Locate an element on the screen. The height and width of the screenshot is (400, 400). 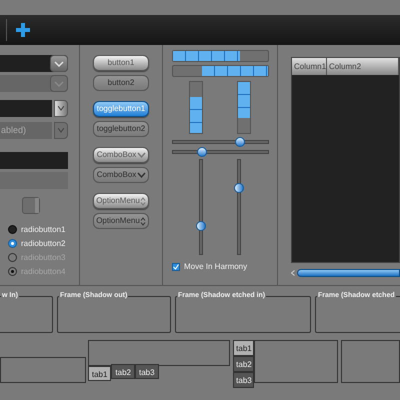
column-header: Column1 is located at coordinates (309, 66).